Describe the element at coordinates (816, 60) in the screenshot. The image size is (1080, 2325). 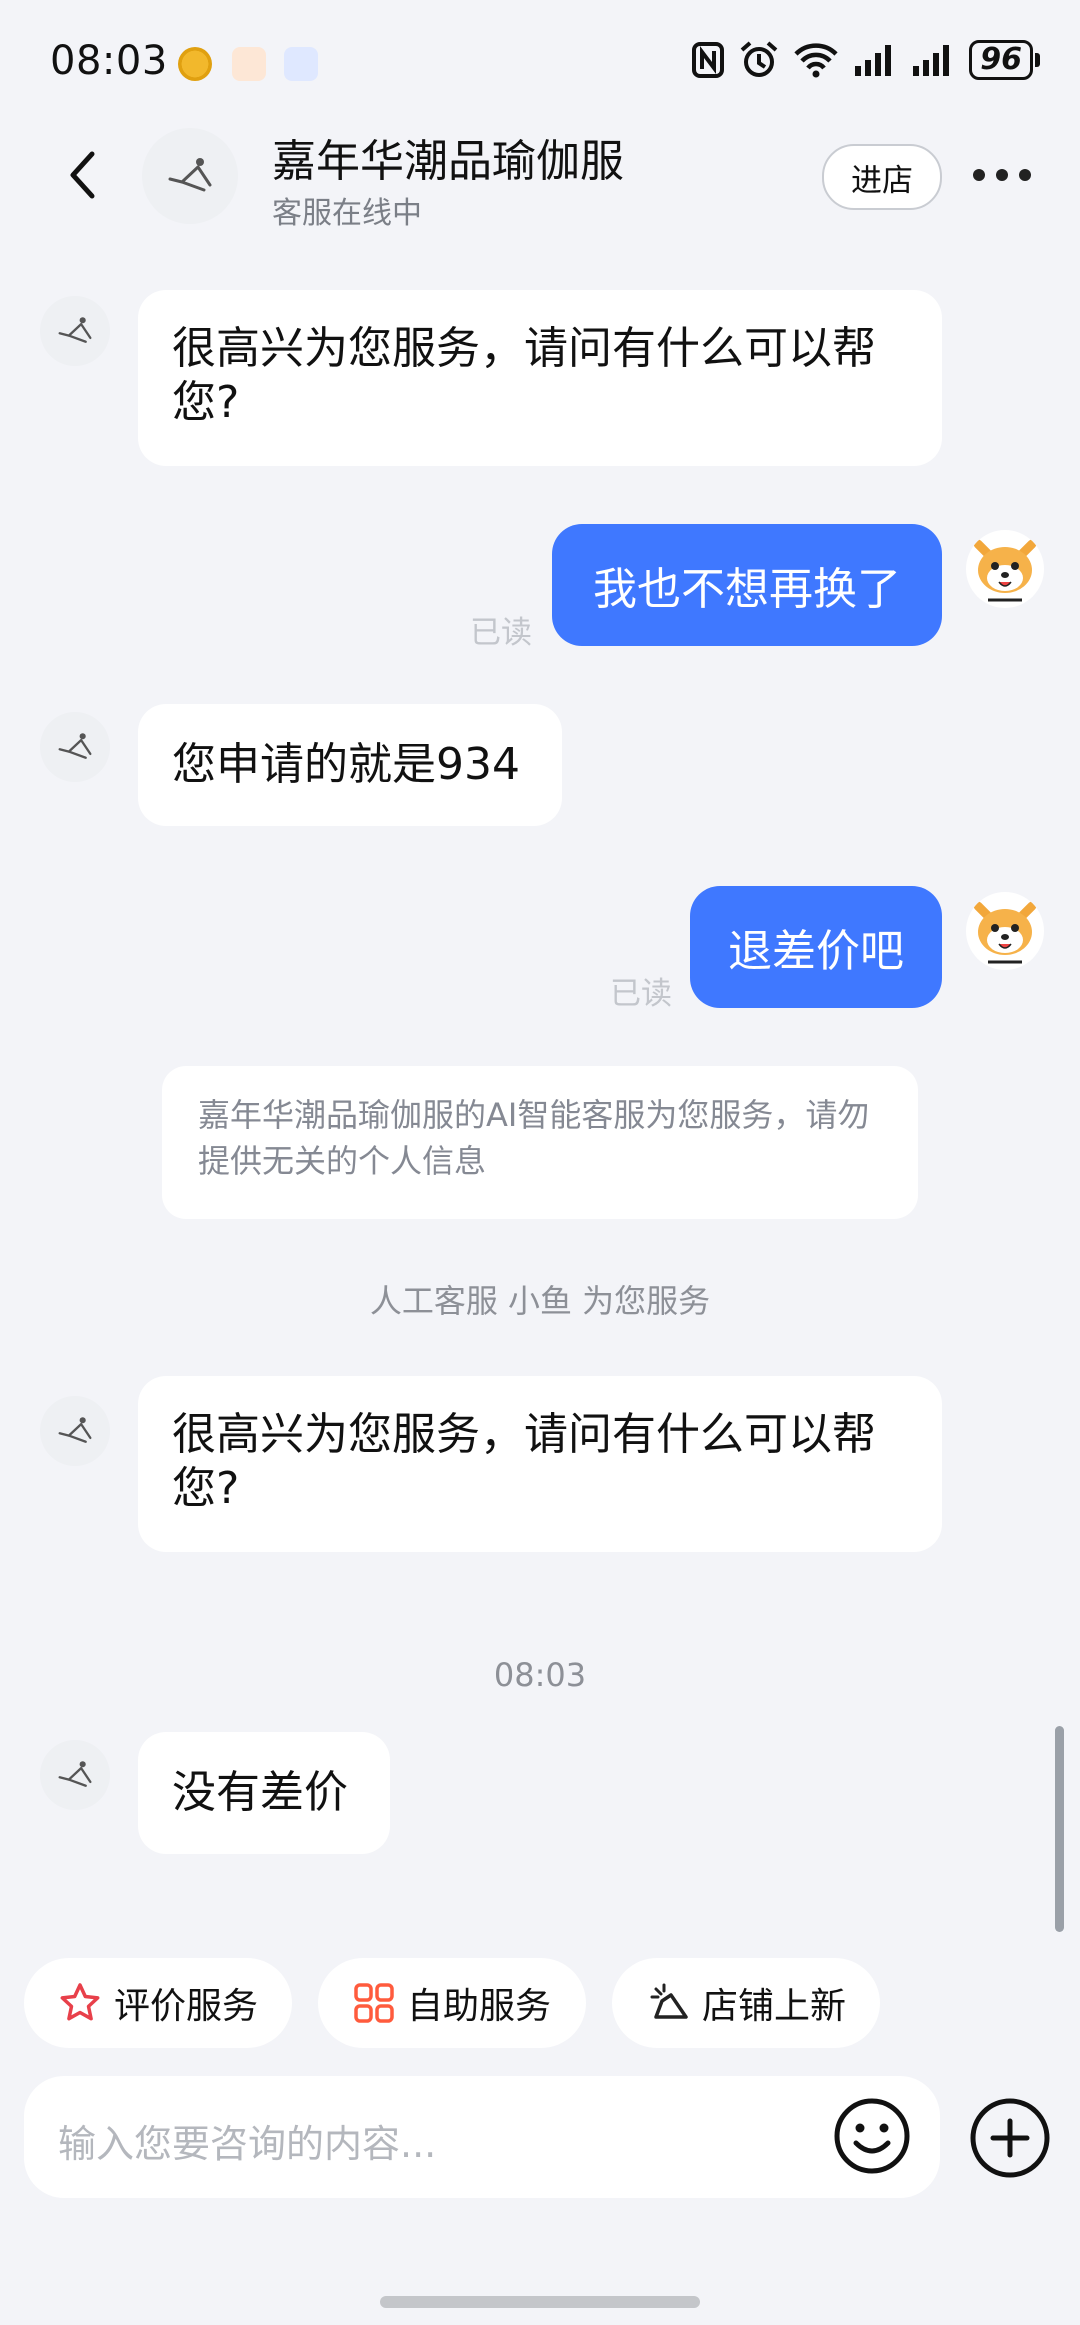
I see `wifi-icon` at that location.